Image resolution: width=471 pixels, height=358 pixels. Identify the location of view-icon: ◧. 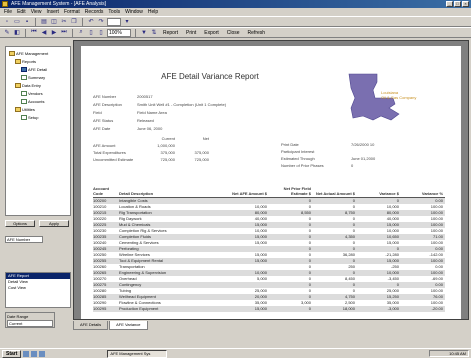
(17, 33).